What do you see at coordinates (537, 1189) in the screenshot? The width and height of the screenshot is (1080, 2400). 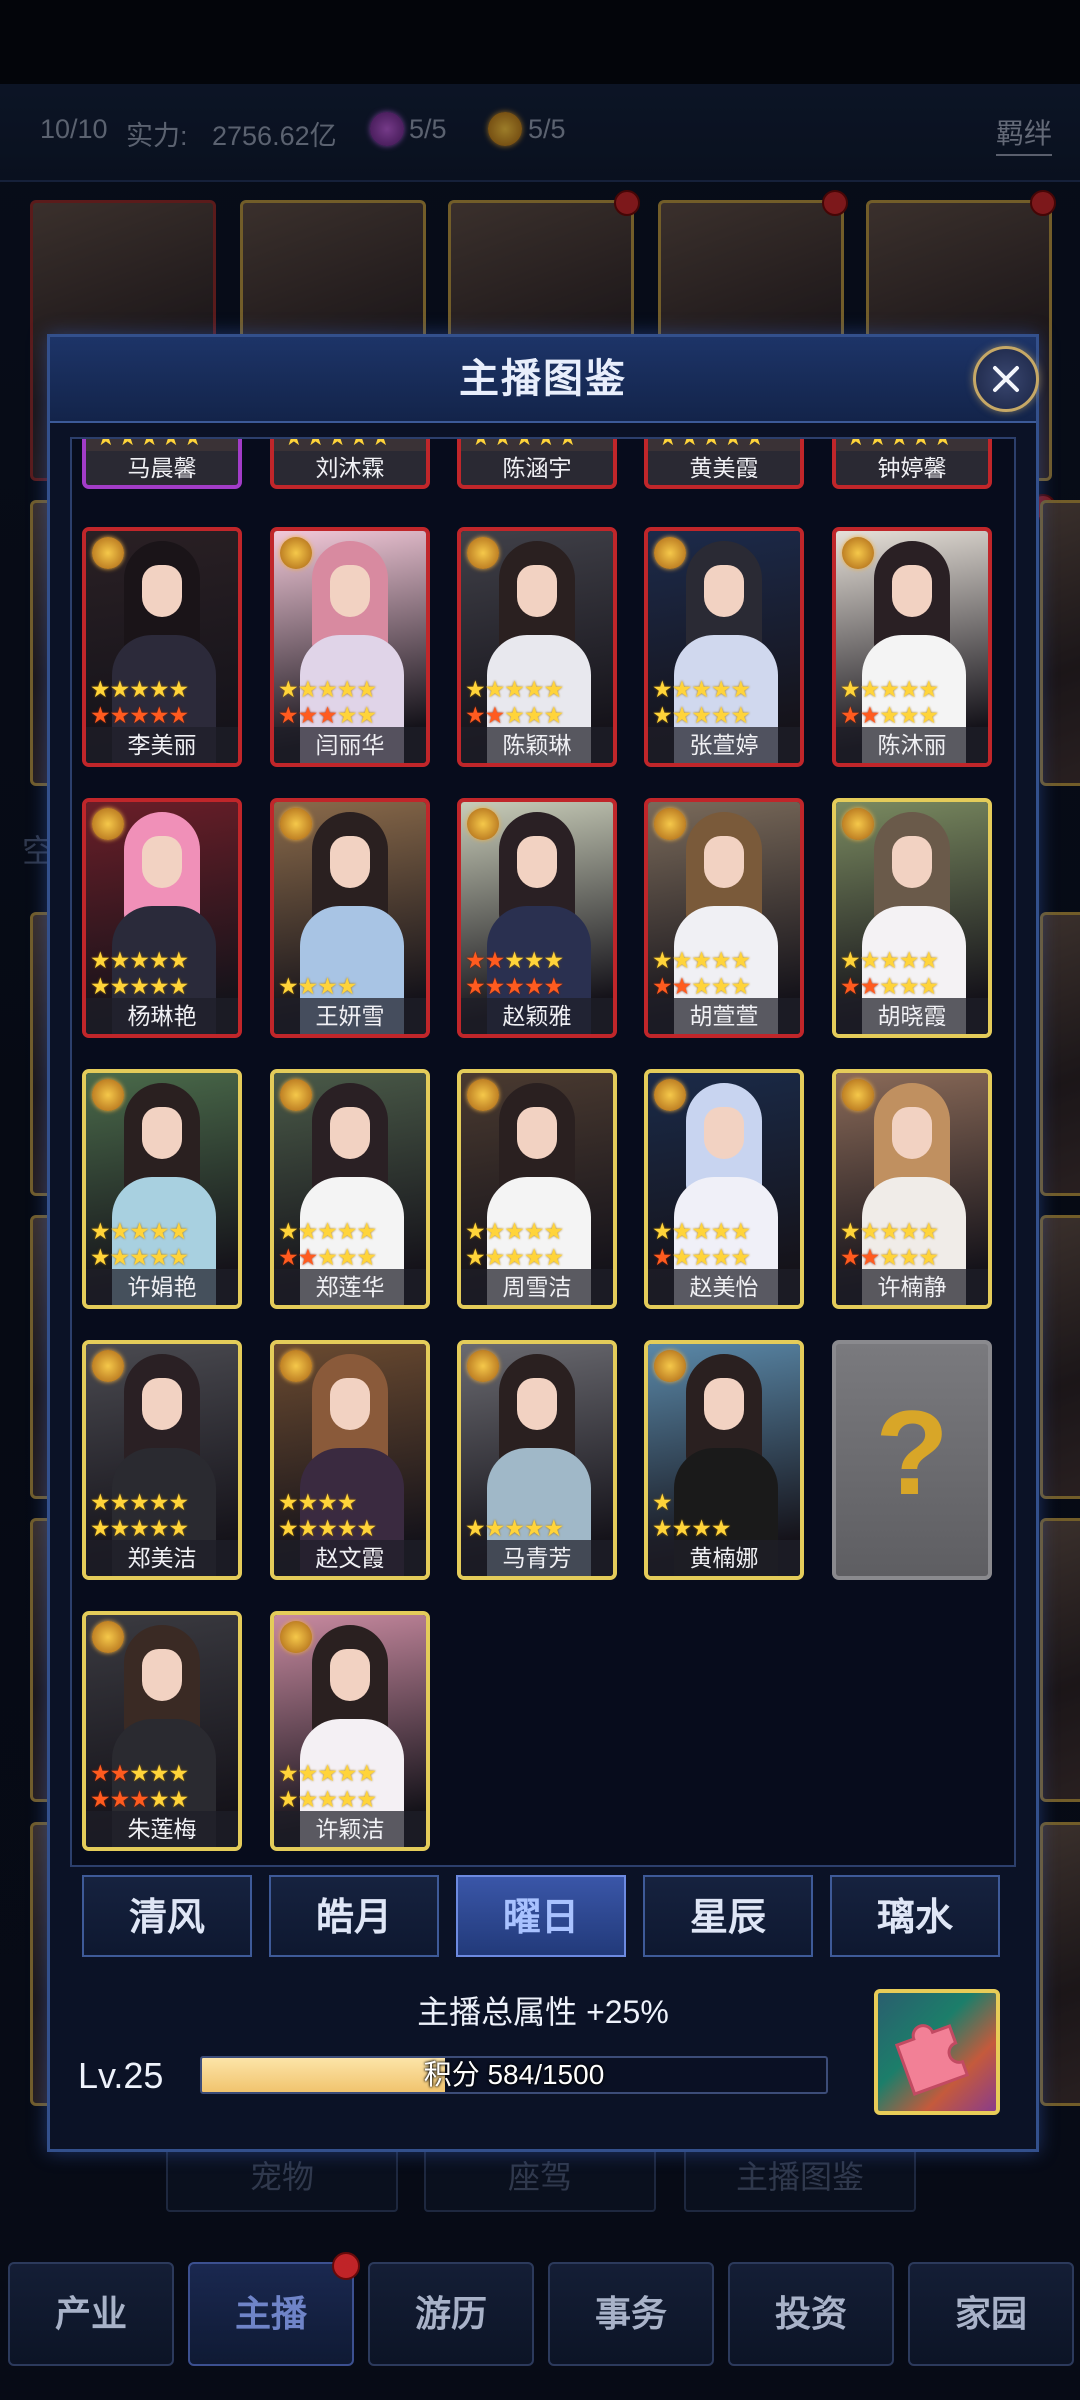 I see `anchor-card: ★★★★★ ★★★★★ 周雪洁` at bounding box center [537, 1189].